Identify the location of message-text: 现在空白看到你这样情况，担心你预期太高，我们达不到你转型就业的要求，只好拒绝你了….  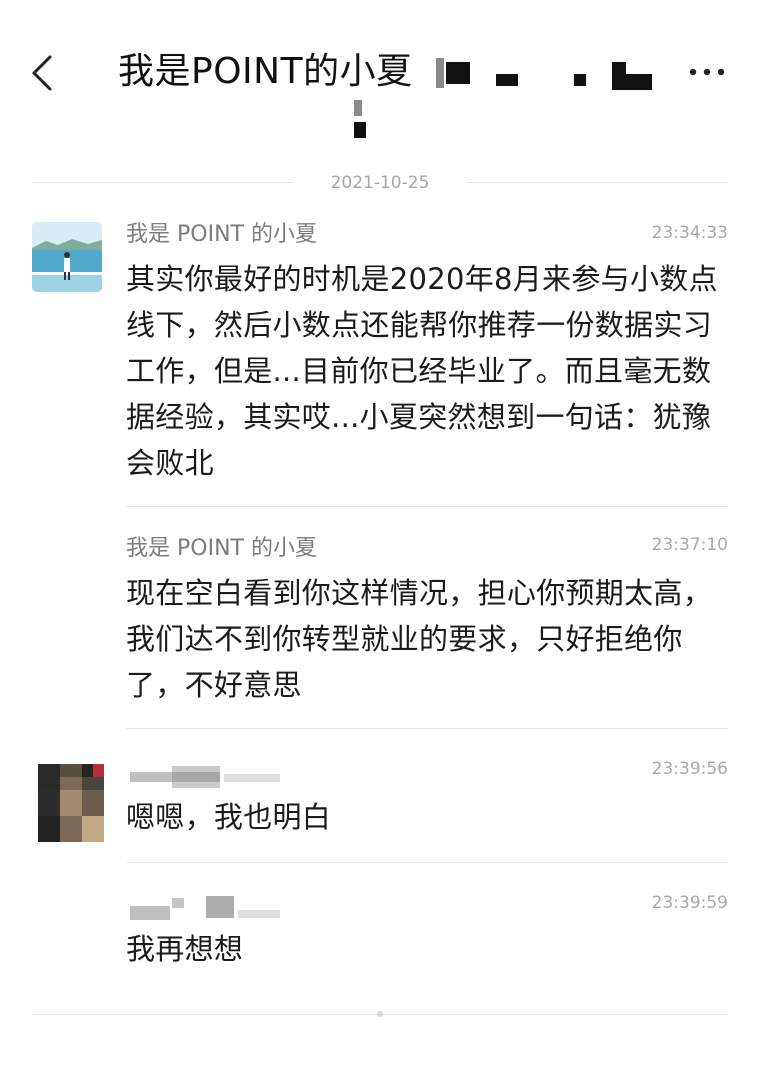
(419, 639).